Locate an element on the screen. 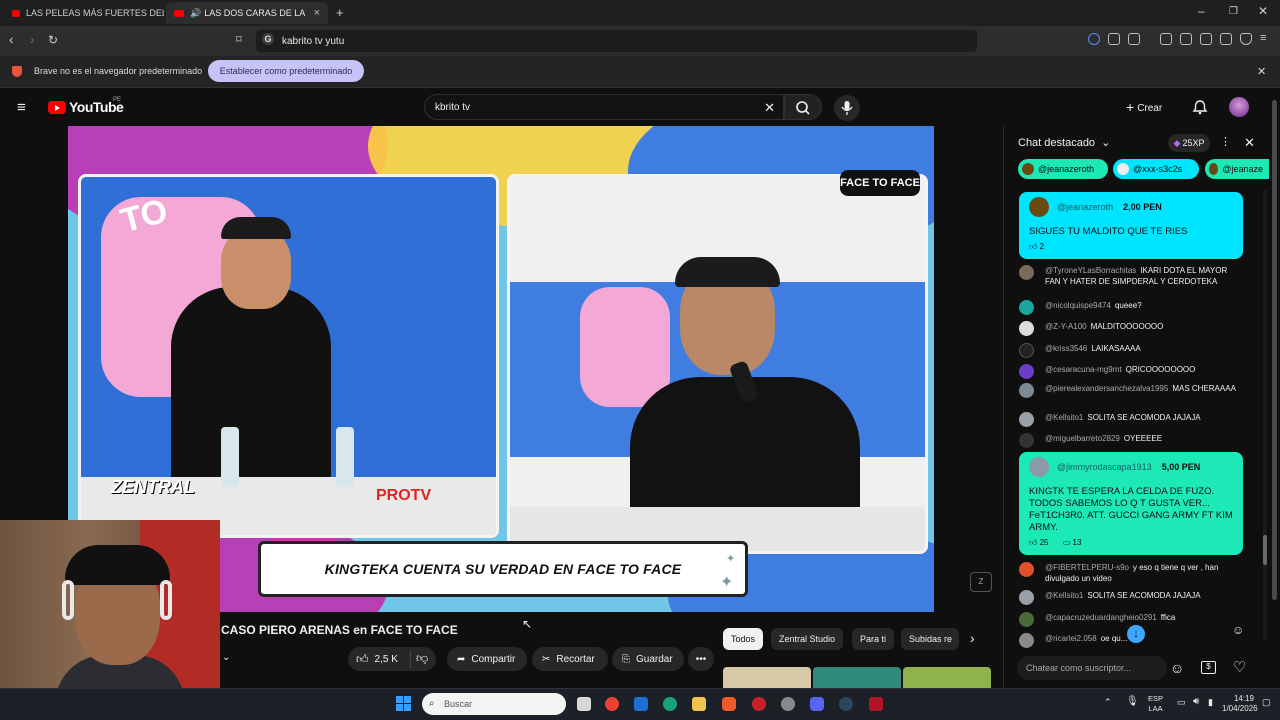  music-icon is located at coordinates (1166, 39).